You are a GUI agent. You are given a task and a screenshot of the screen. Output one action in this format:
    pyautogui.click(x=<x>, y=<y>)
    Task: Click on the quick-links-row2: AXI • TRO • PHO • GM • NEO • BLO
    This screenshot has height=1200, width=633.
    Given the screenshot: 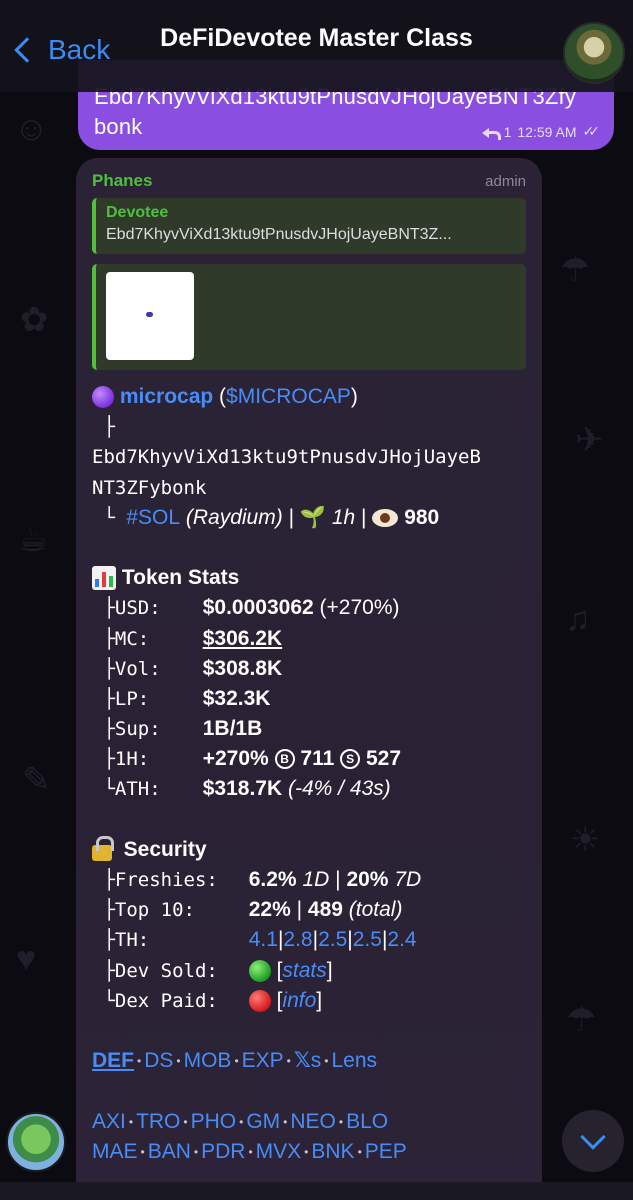 What is the action you would take?
    pyautogui.click(x=309, y=1122)
    